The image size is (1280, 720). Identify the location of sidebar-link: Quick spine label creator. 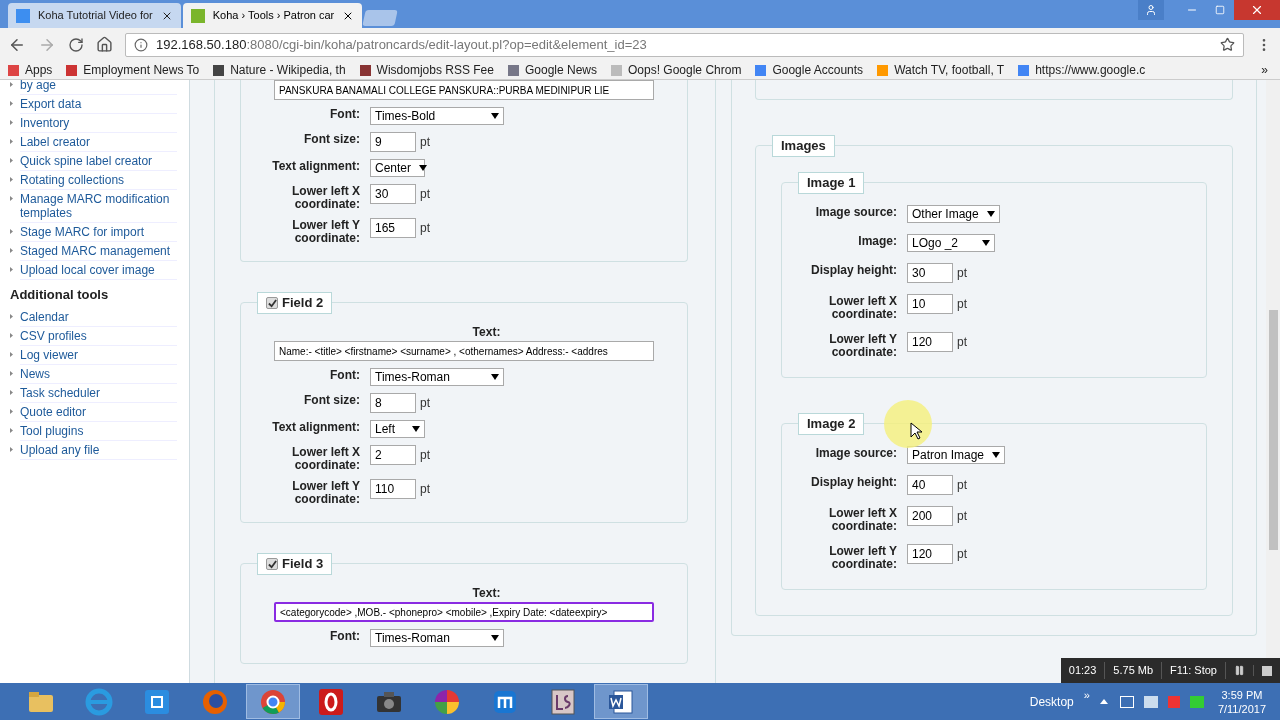
(98, 161).